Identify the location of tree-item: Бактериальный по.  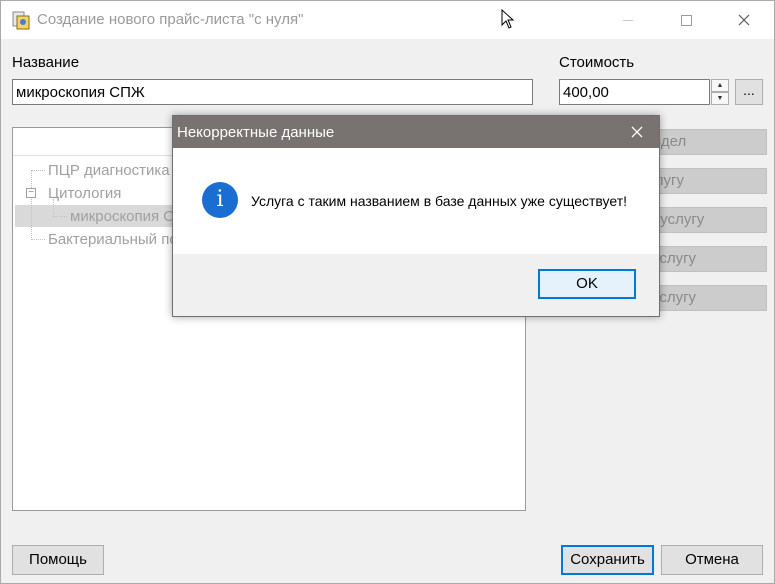
(113, 239).